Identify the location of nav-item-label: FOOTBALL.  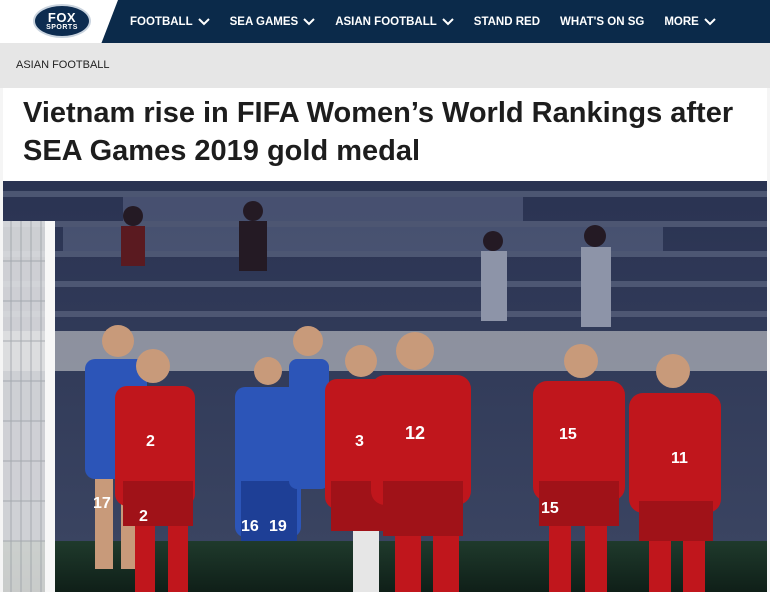
(161, 21).